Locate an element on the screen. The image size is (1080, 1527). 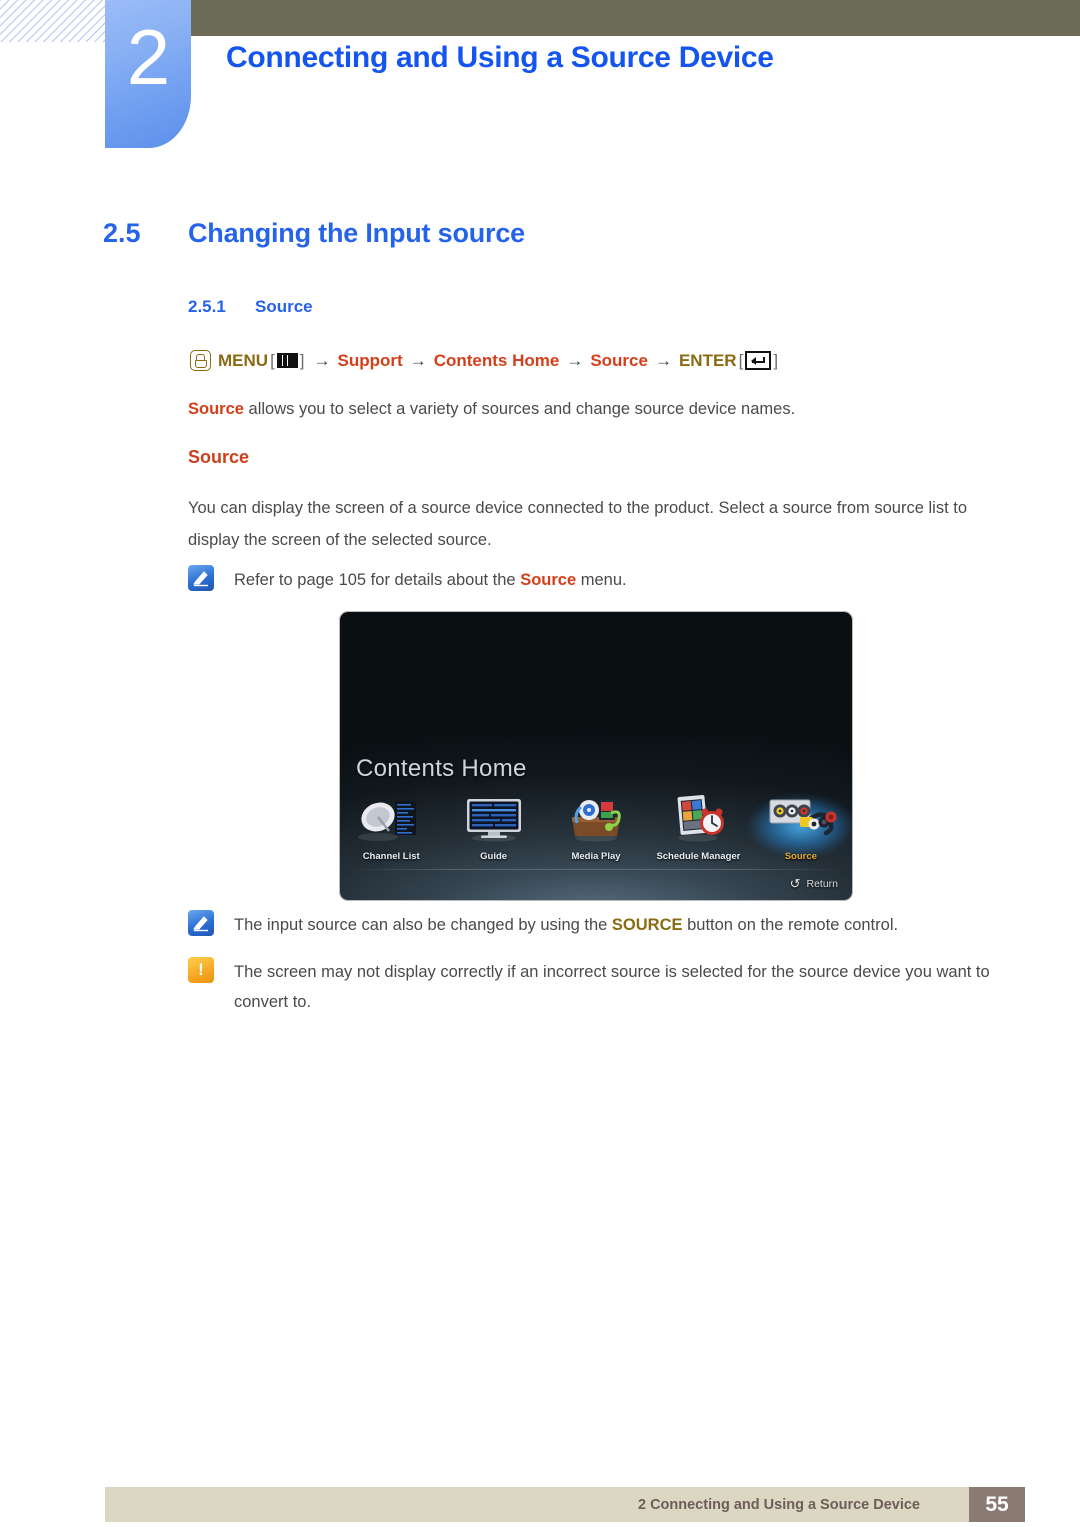
screen-divider is located at coordinates (596, 869).